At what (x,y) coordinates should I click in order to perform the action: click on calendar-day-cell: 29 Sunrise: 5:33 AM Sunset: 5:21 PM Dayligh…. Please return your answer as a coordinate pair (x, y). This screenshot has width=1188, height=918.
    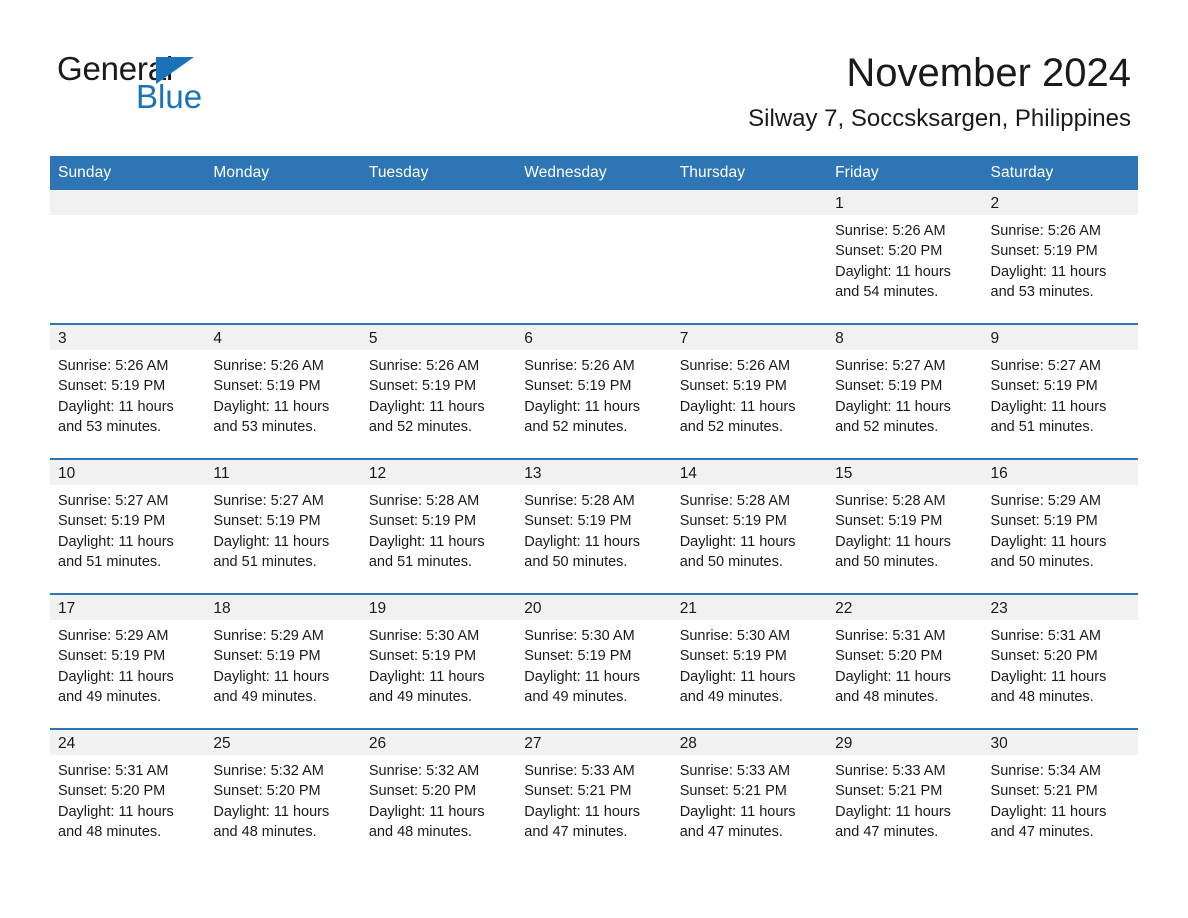
    Looking at the image, I should click on (905, 795).